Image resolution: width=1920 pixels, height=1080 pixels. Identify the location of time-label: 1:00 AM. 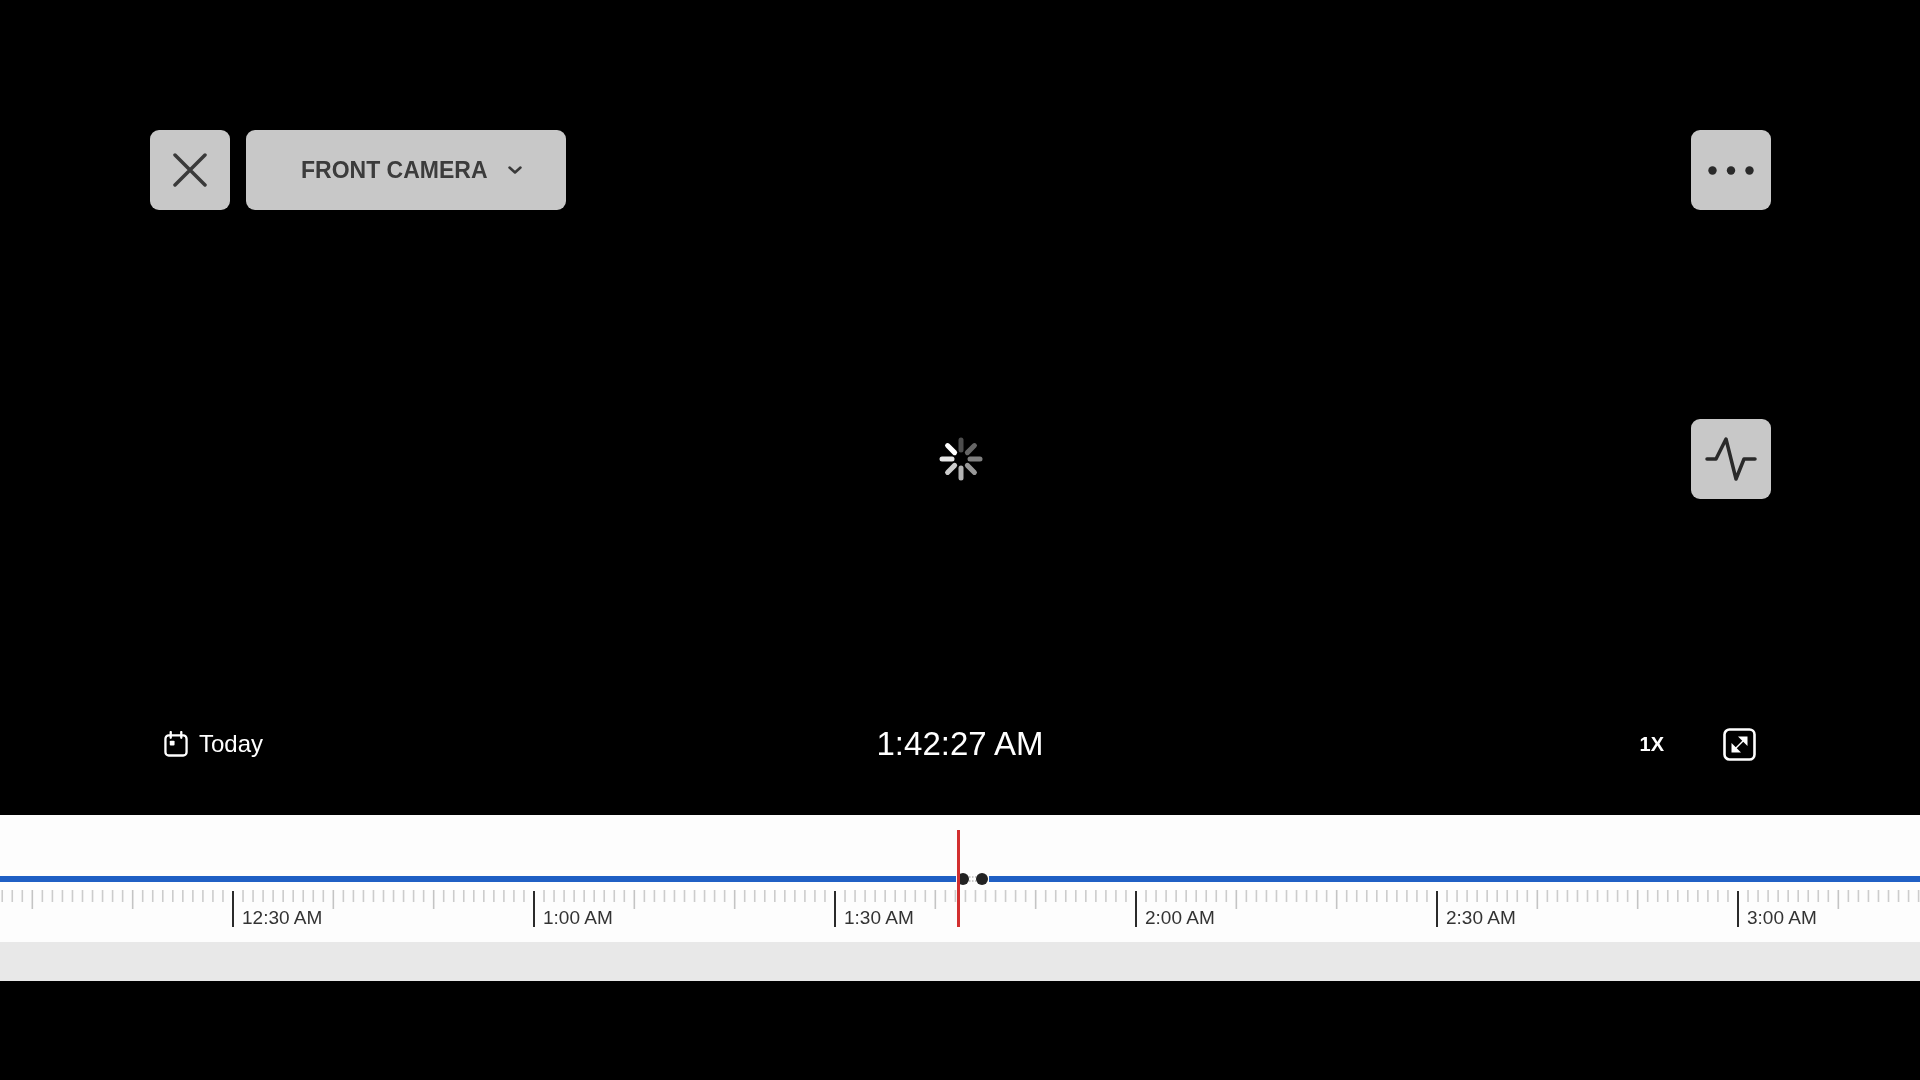
(578, 918).